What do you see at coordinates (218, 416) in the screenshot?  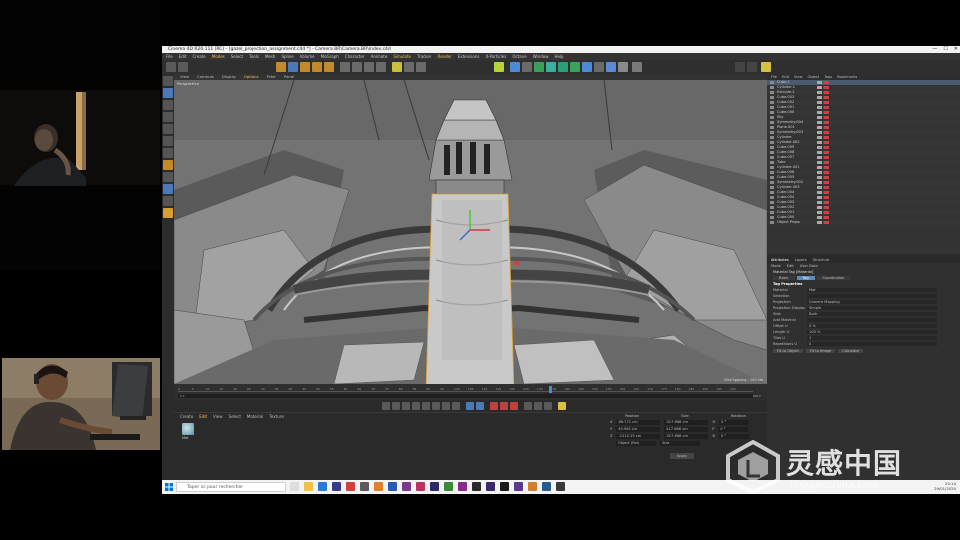 I see `mat-menu-view: View` at bounding box center [218, 416].